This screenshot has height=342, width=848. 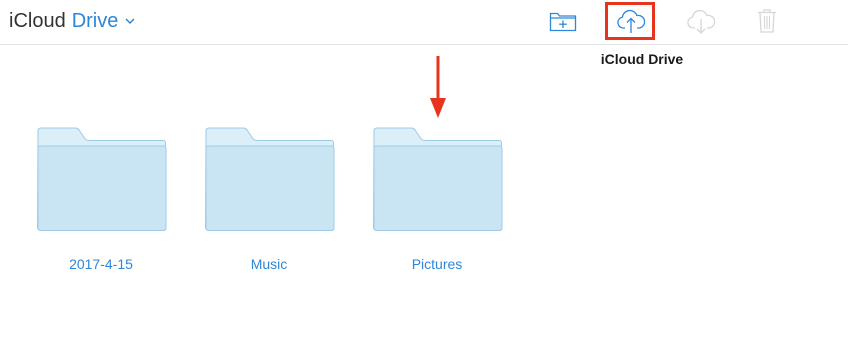 I want to click on folder-item: 2017-4-15, so click(x=101, y=202).